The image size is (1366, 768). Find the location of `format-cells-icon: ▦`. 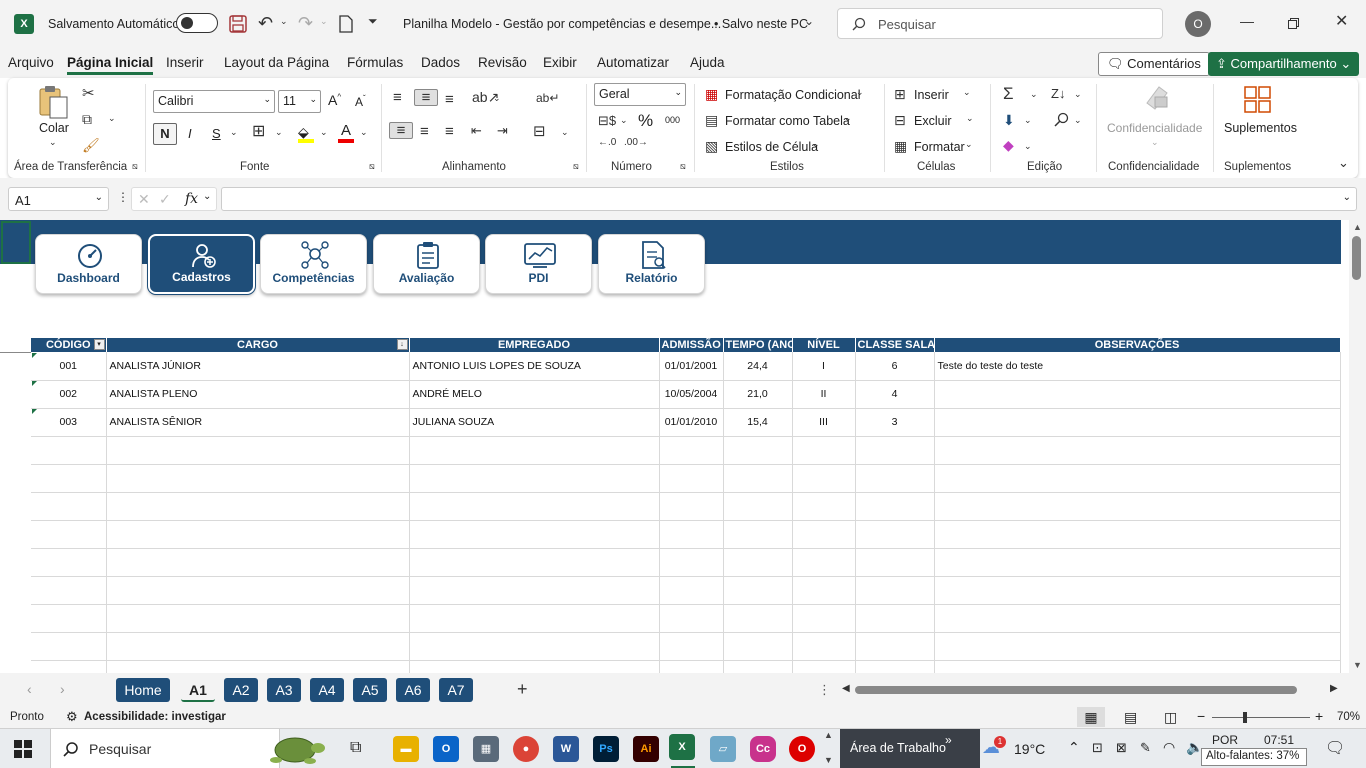

format-cells-icon: ▦ is located at coordinates (900, 146).